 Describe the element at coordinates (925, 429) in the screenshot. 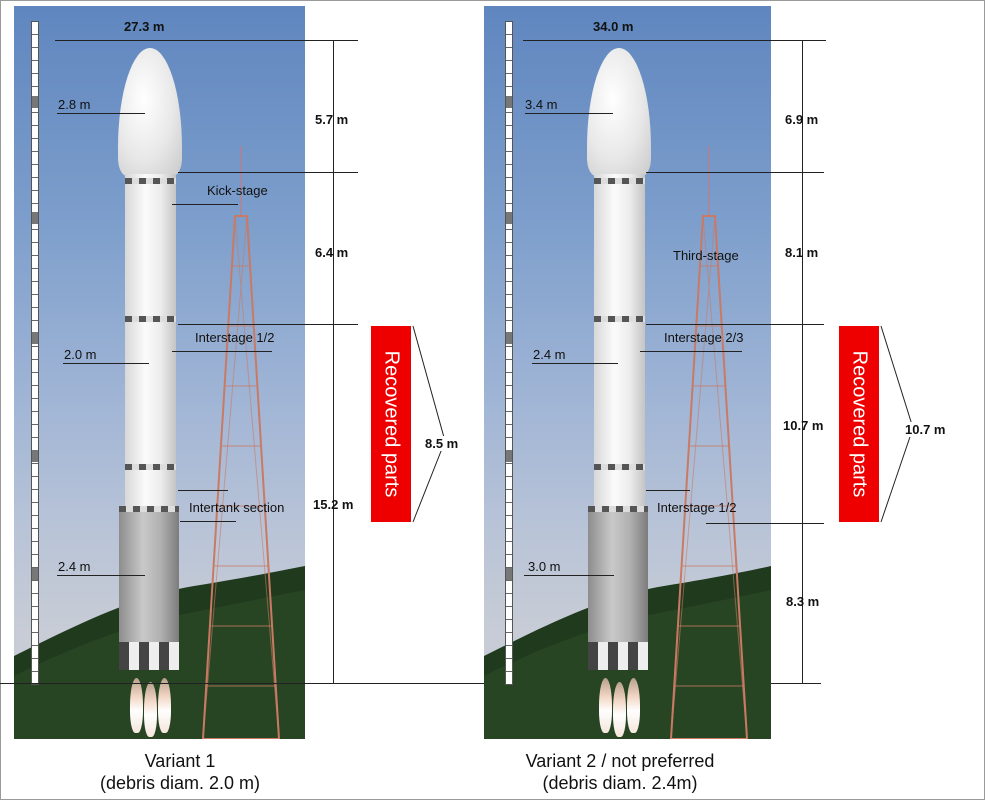

I see `recovered-length-label: 10.7 m` at that location.